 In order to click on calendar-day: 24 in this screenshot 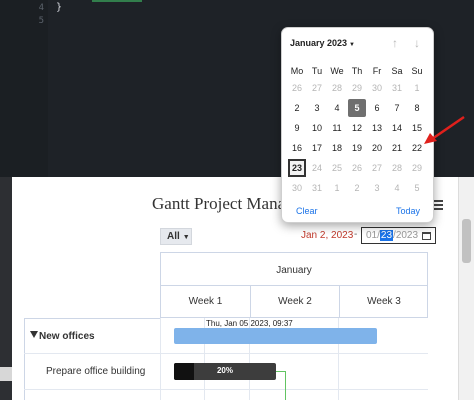, I will do `click(317, 168)`.